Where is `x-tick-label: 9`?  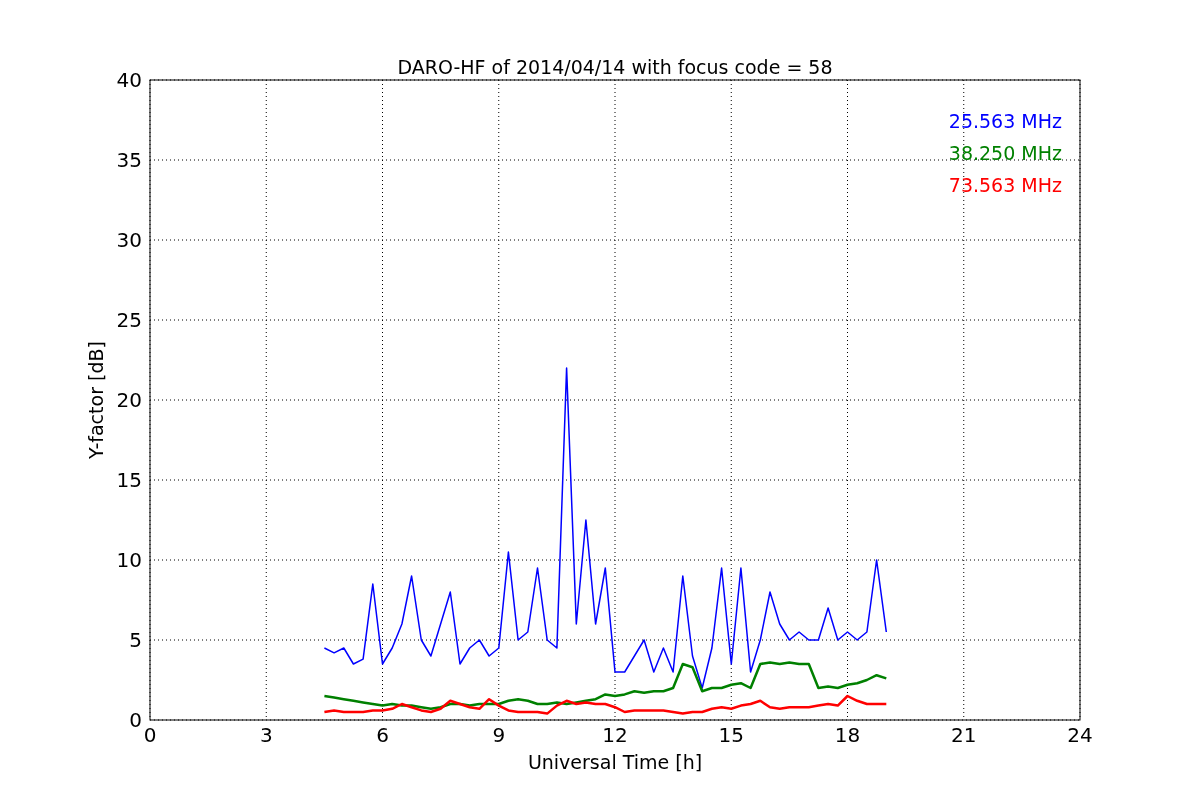
x-tick-label: 9 is located at coordinates (499, 735).